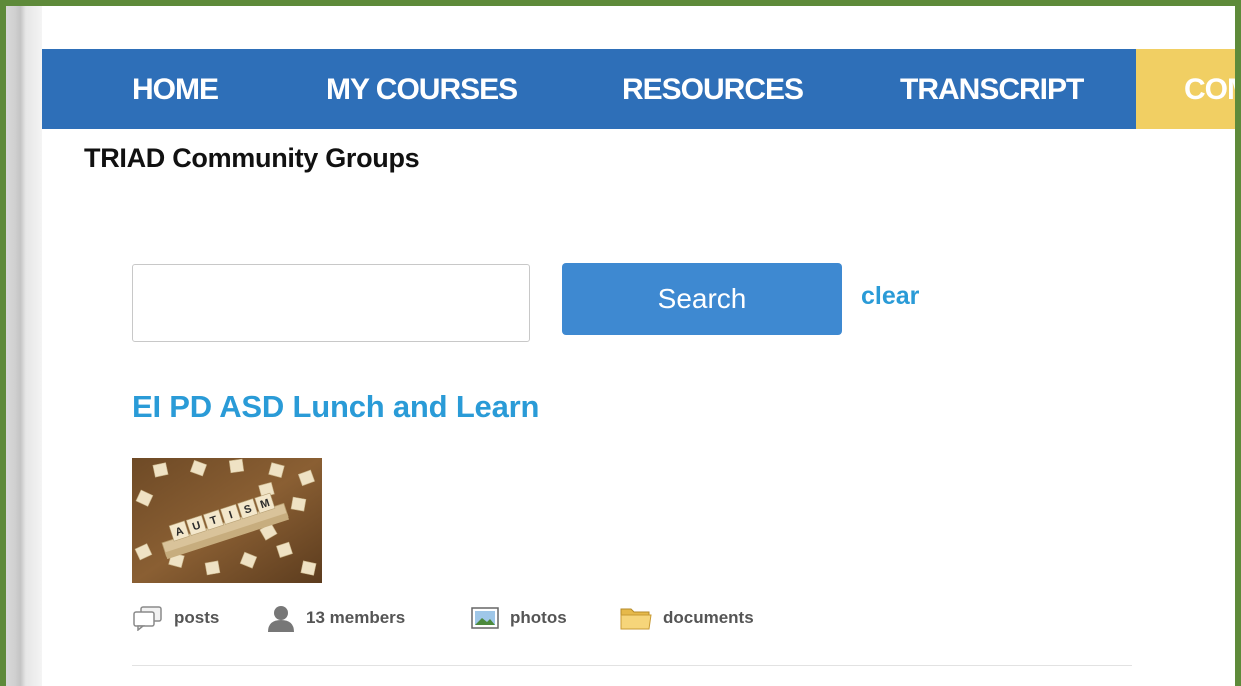 The width and height of the screenshot is (1241, 686). I want to click on nav-transcript: TRANSCRIPT, so click(992, 89).